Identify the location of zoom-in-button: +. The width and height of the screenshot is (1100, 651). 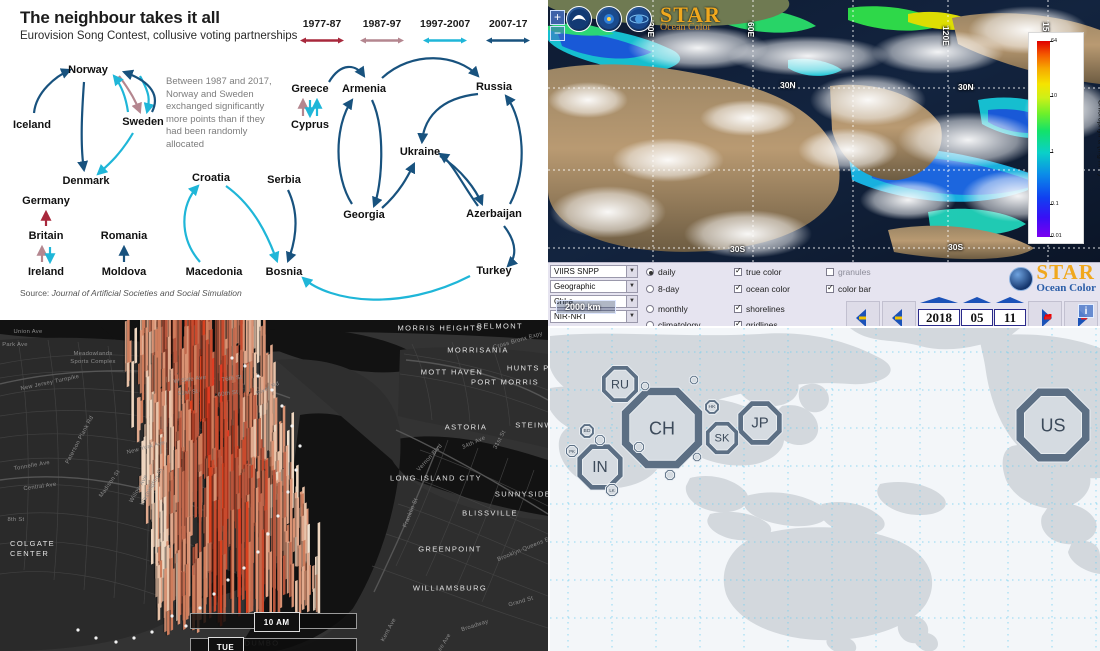
(557, 17).